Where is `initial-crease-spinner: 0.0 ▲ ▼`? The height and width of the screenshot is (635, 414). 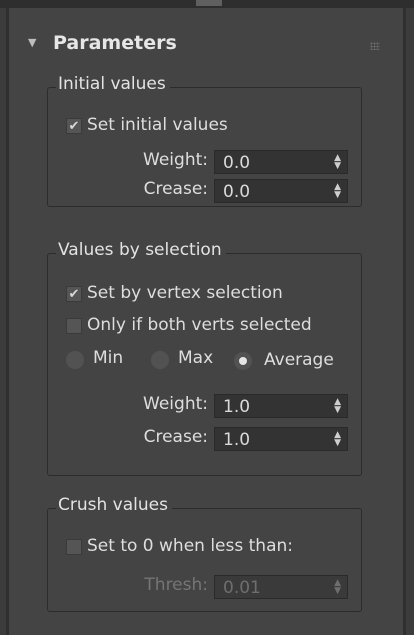 initial-crease-spinner: 0.0 ▲ ▼ is located at coordinates (281, 191).